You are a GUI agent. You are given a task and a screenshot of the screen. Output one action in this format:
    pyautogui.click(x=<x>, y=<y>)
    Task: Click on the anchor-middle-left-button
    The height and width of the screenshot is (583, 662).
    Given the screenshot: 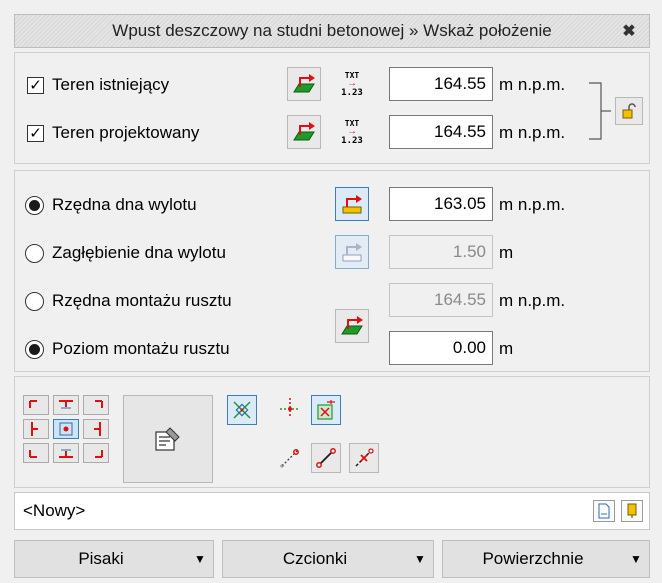 What is the action you would take?
    pyautogui.click(x=36, y=429)
    